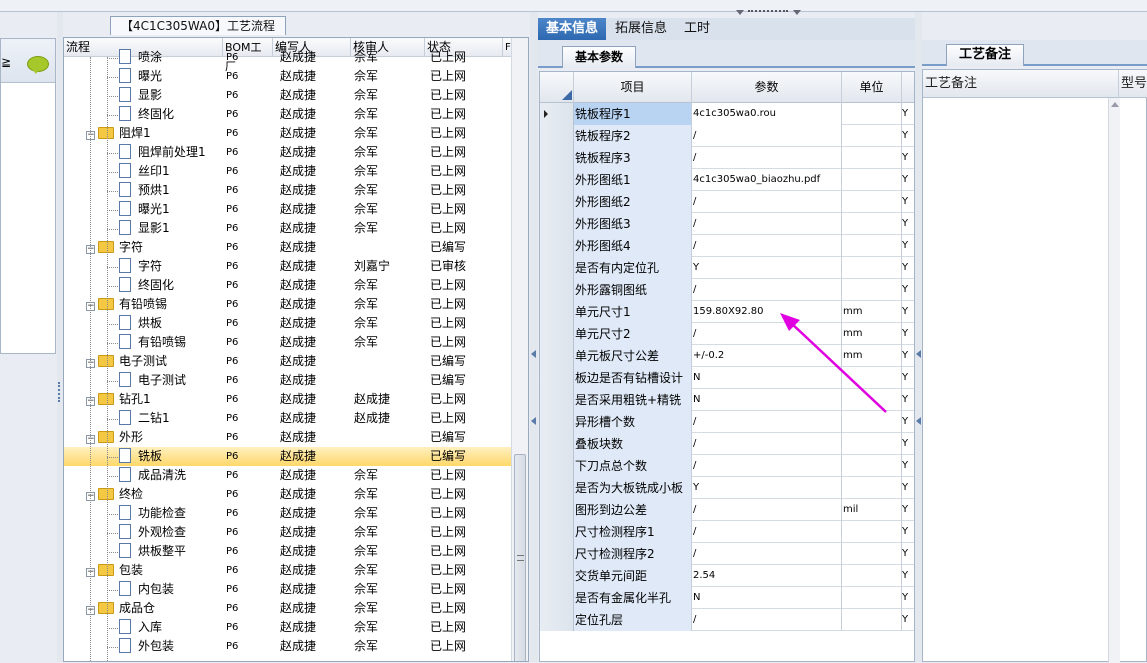  I want to click on annotation-arrow-line, so click(838, 367).